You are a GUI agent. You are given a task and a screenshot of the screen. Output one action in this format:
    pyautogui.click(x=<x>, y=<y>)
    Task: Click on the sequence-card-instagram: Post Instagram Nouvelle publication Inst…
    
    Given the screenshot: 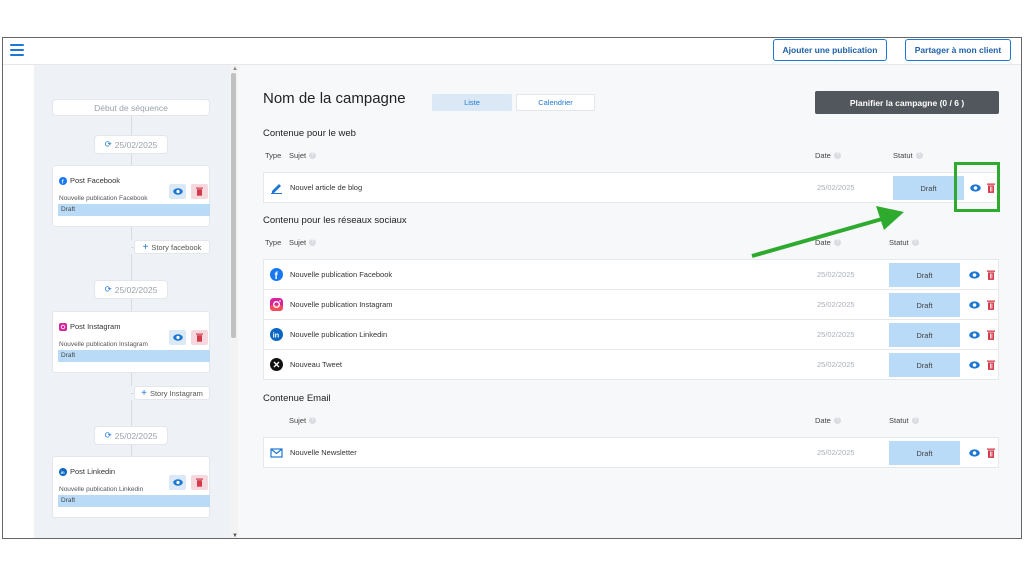 What is the action you would take?
    pyautogui.click(x=131, y=342)
    